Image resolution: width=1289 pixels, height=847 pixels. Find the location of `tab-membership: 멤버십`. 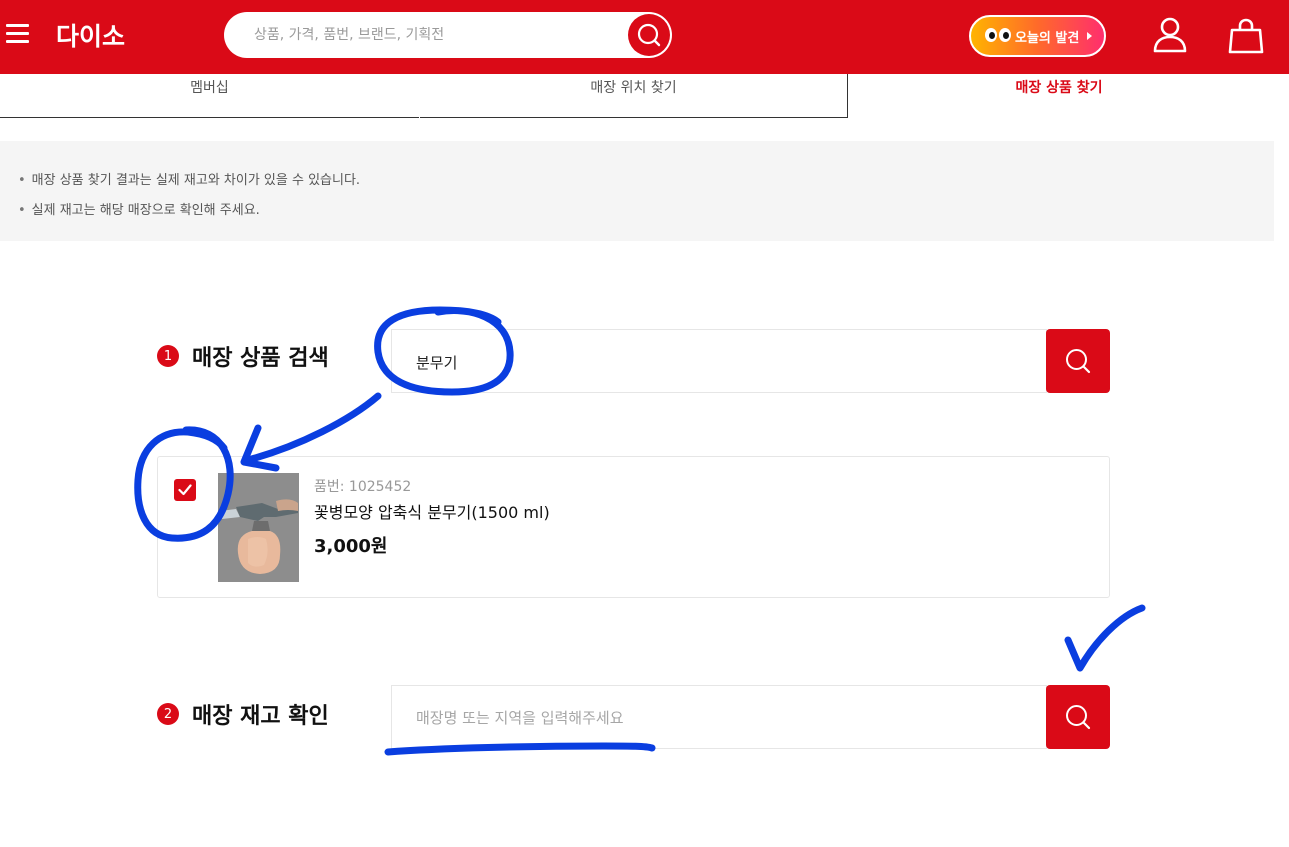

tab-membership: 멤버십 is located at coordinates (209, 96).